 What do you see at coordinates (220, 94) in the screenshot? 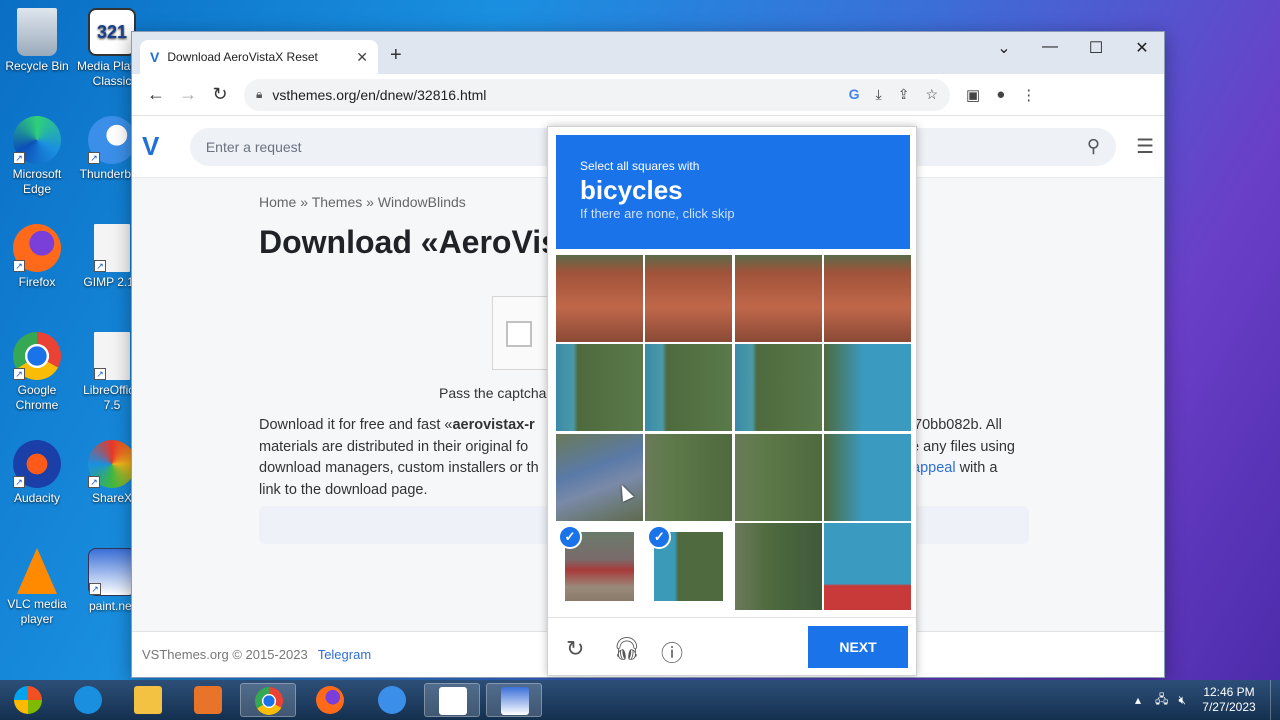
I see `reload-button: ↻` at bounding box center [220, 94].